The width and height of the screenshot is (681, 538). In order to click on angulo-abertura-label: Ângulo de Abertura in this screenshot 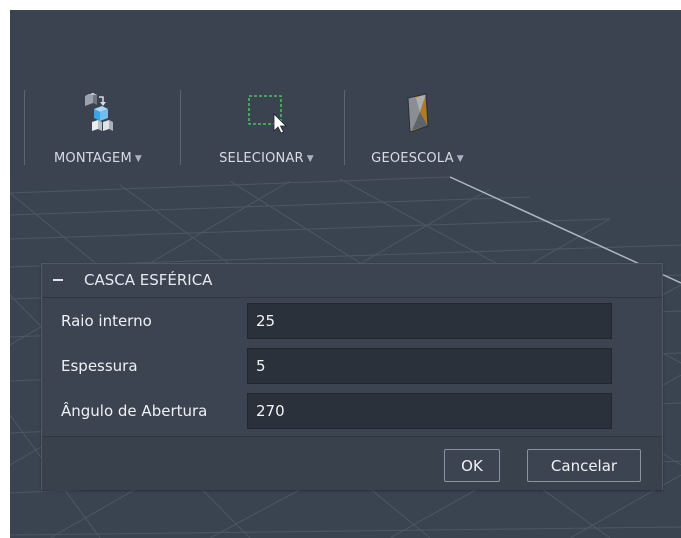, I will do `click(134, 411)`.